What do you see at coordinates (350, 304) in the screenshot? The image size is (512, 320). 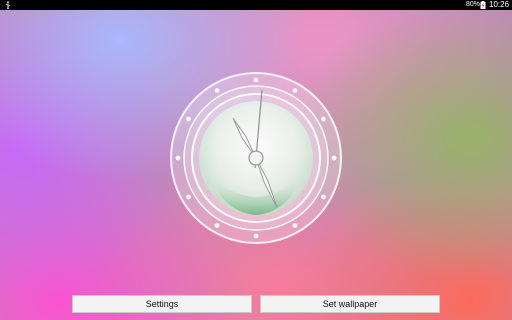 I see `set-wallpaper-button: Set wallpaper` at bounding box center [350, 304].